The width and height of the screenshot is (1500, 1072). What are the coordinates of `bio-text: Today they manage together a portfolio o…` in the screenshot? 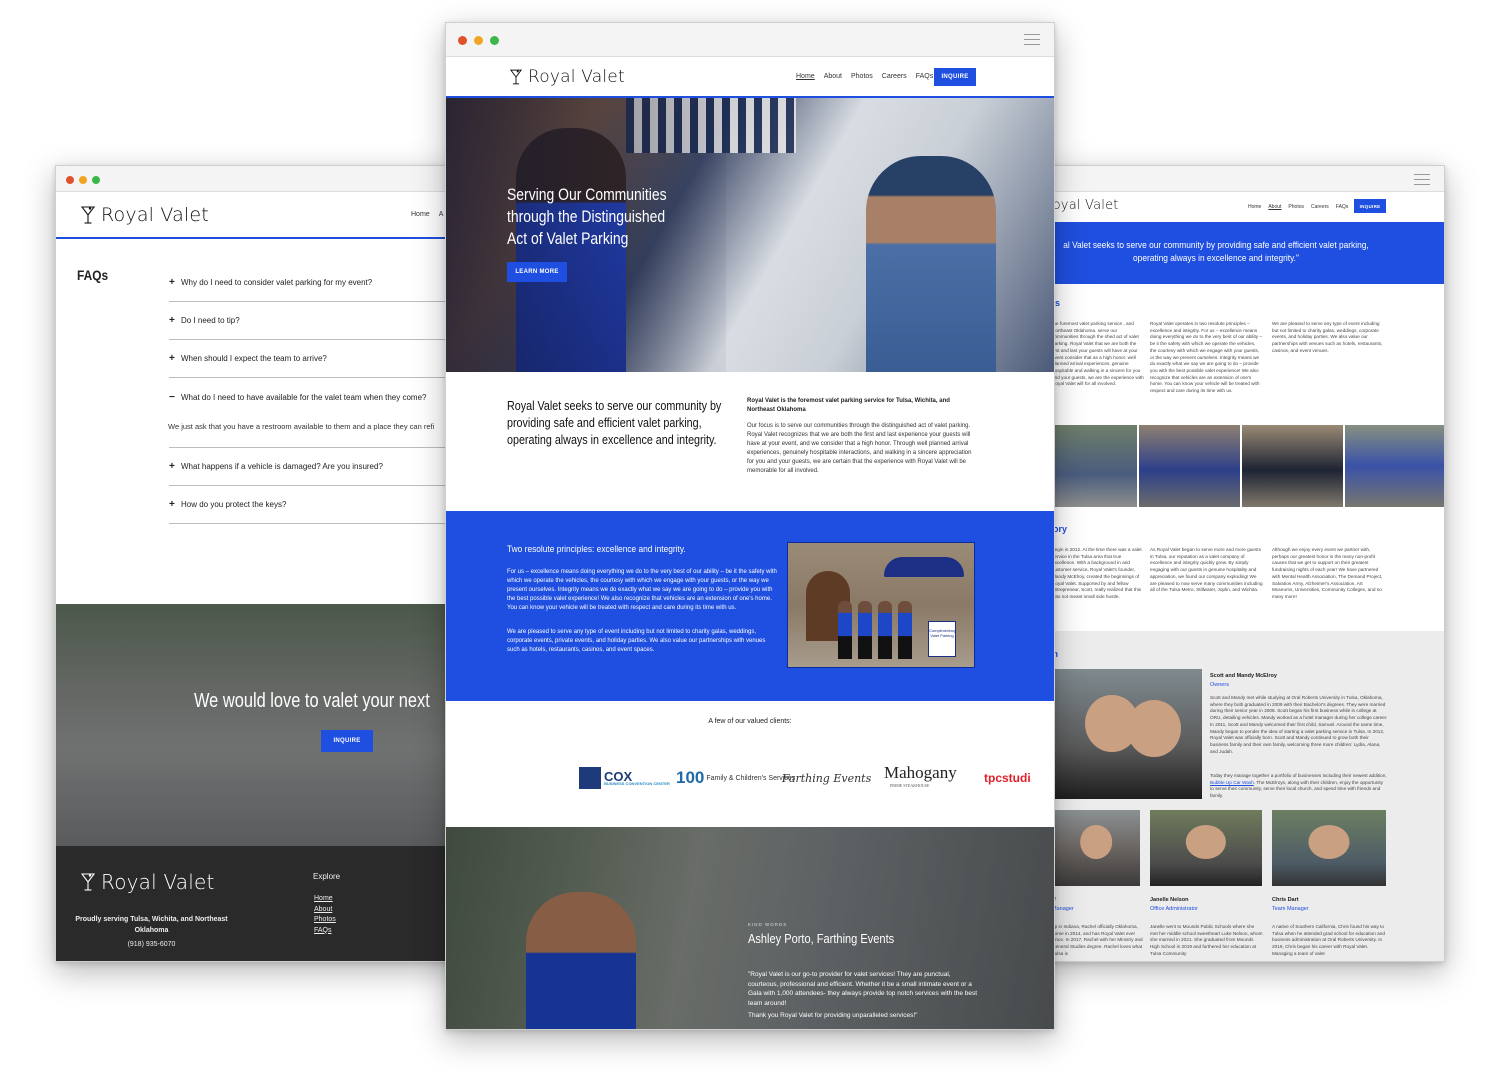 It's located at (1298, 775).